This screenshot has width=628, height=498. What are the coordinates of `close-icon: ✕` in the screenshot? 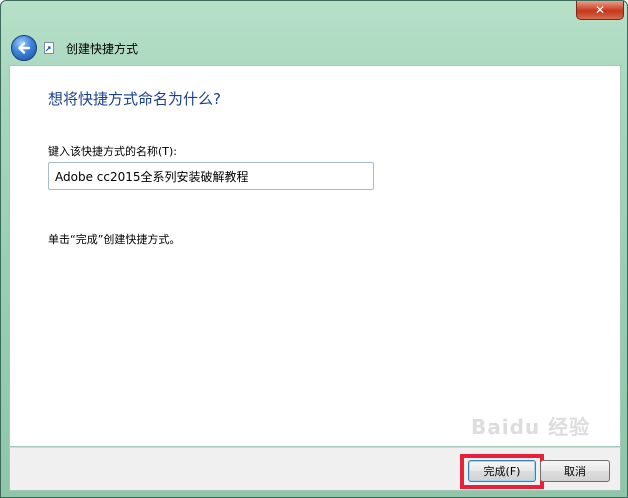 It's located at (600, 10).